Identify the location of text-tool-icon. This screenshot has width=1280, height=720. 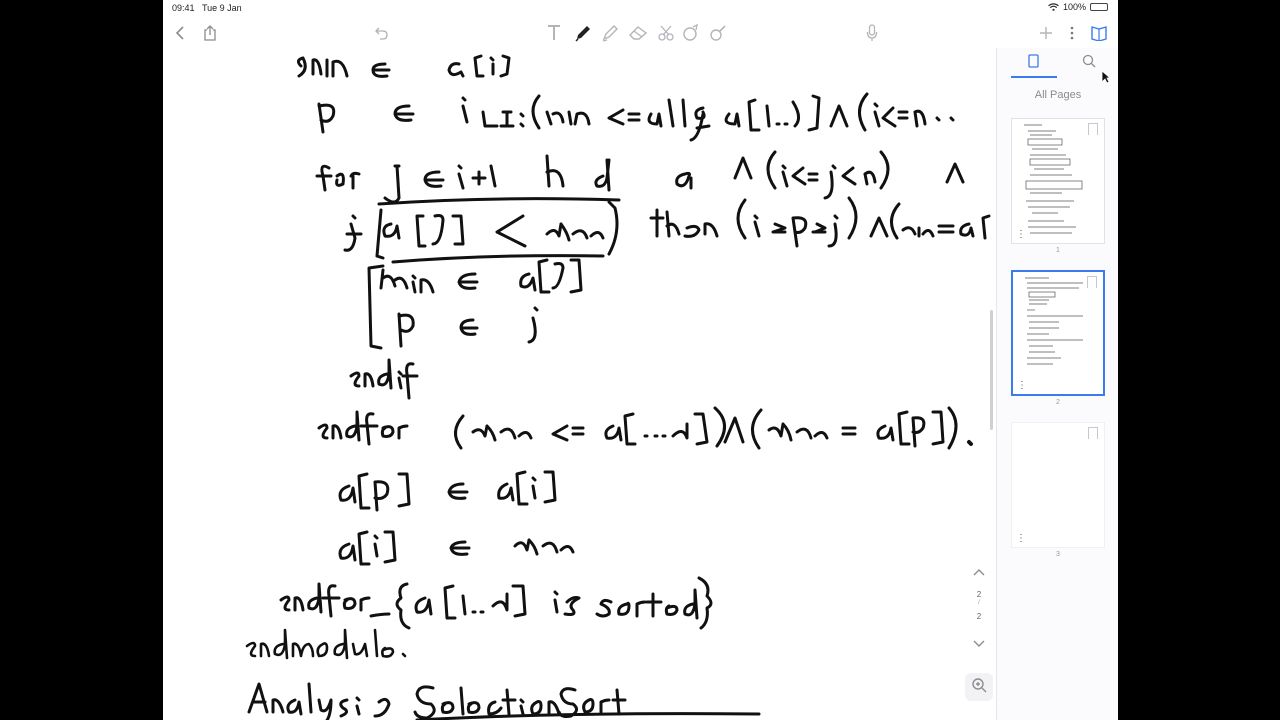
(554, 33).